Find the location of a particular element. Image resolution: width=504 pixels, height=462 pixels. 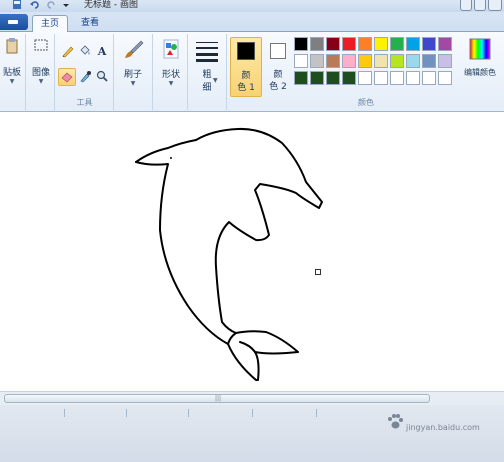

scrollbar-thumb: ||| is located at coordinates (217, 398).